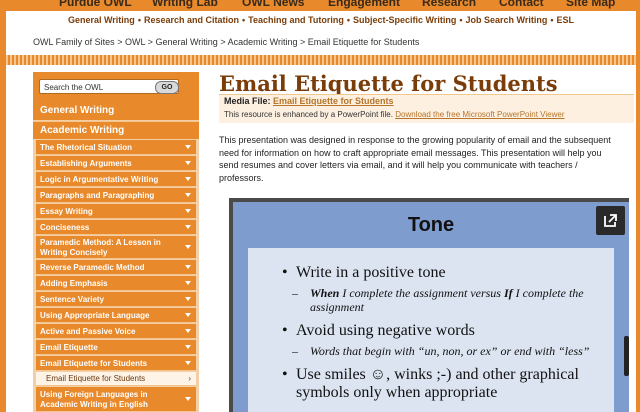 This screenshot has height=412, width=640. What do you see at coordinates (191, 20) in the screenshot?
I see `sub-nav-research-citation: Research and Citation` at bounding box center [191, 20].